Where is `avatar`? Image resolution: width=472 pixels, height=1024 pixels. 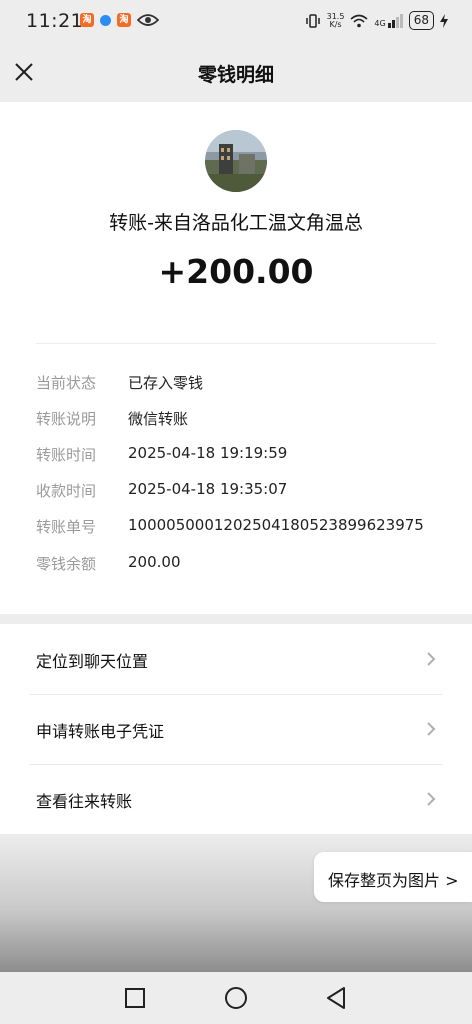
avatar is located at coordinates (236, 161).